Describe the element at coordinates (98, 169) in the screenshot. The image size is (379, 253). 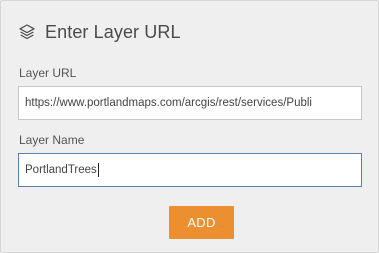
I see `text-caret` at that location.